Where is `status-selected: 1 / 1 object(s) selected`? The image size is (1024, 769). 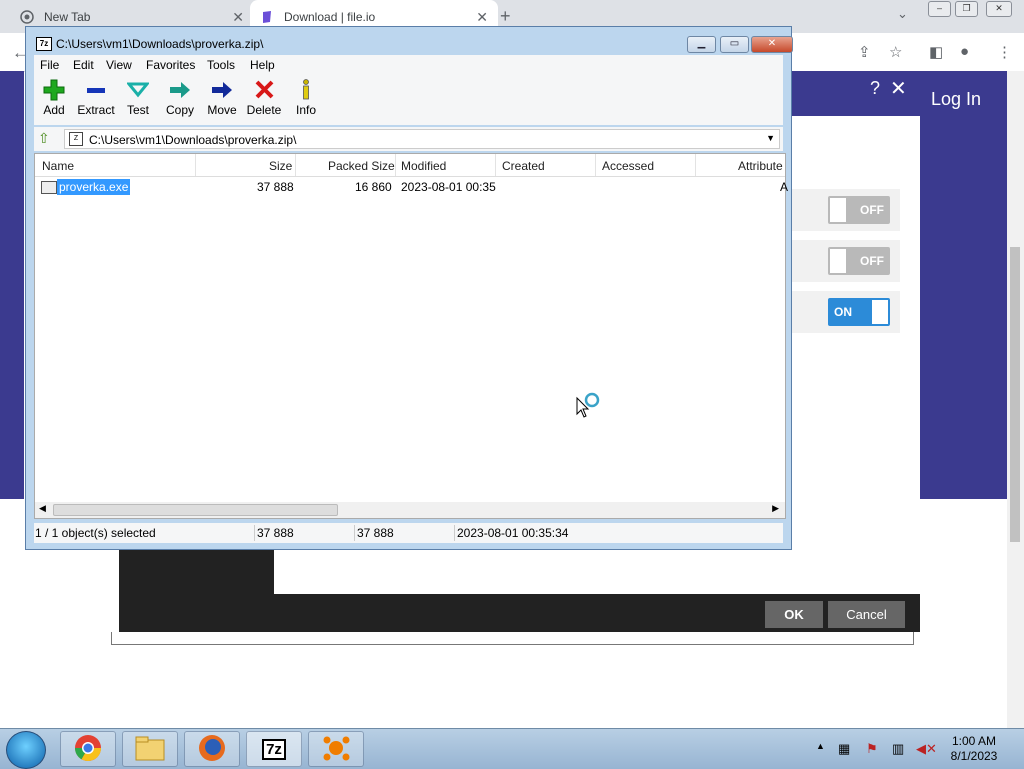 status-selected: 1 / 1 object(s) selected is located at coordinates (95, 533).